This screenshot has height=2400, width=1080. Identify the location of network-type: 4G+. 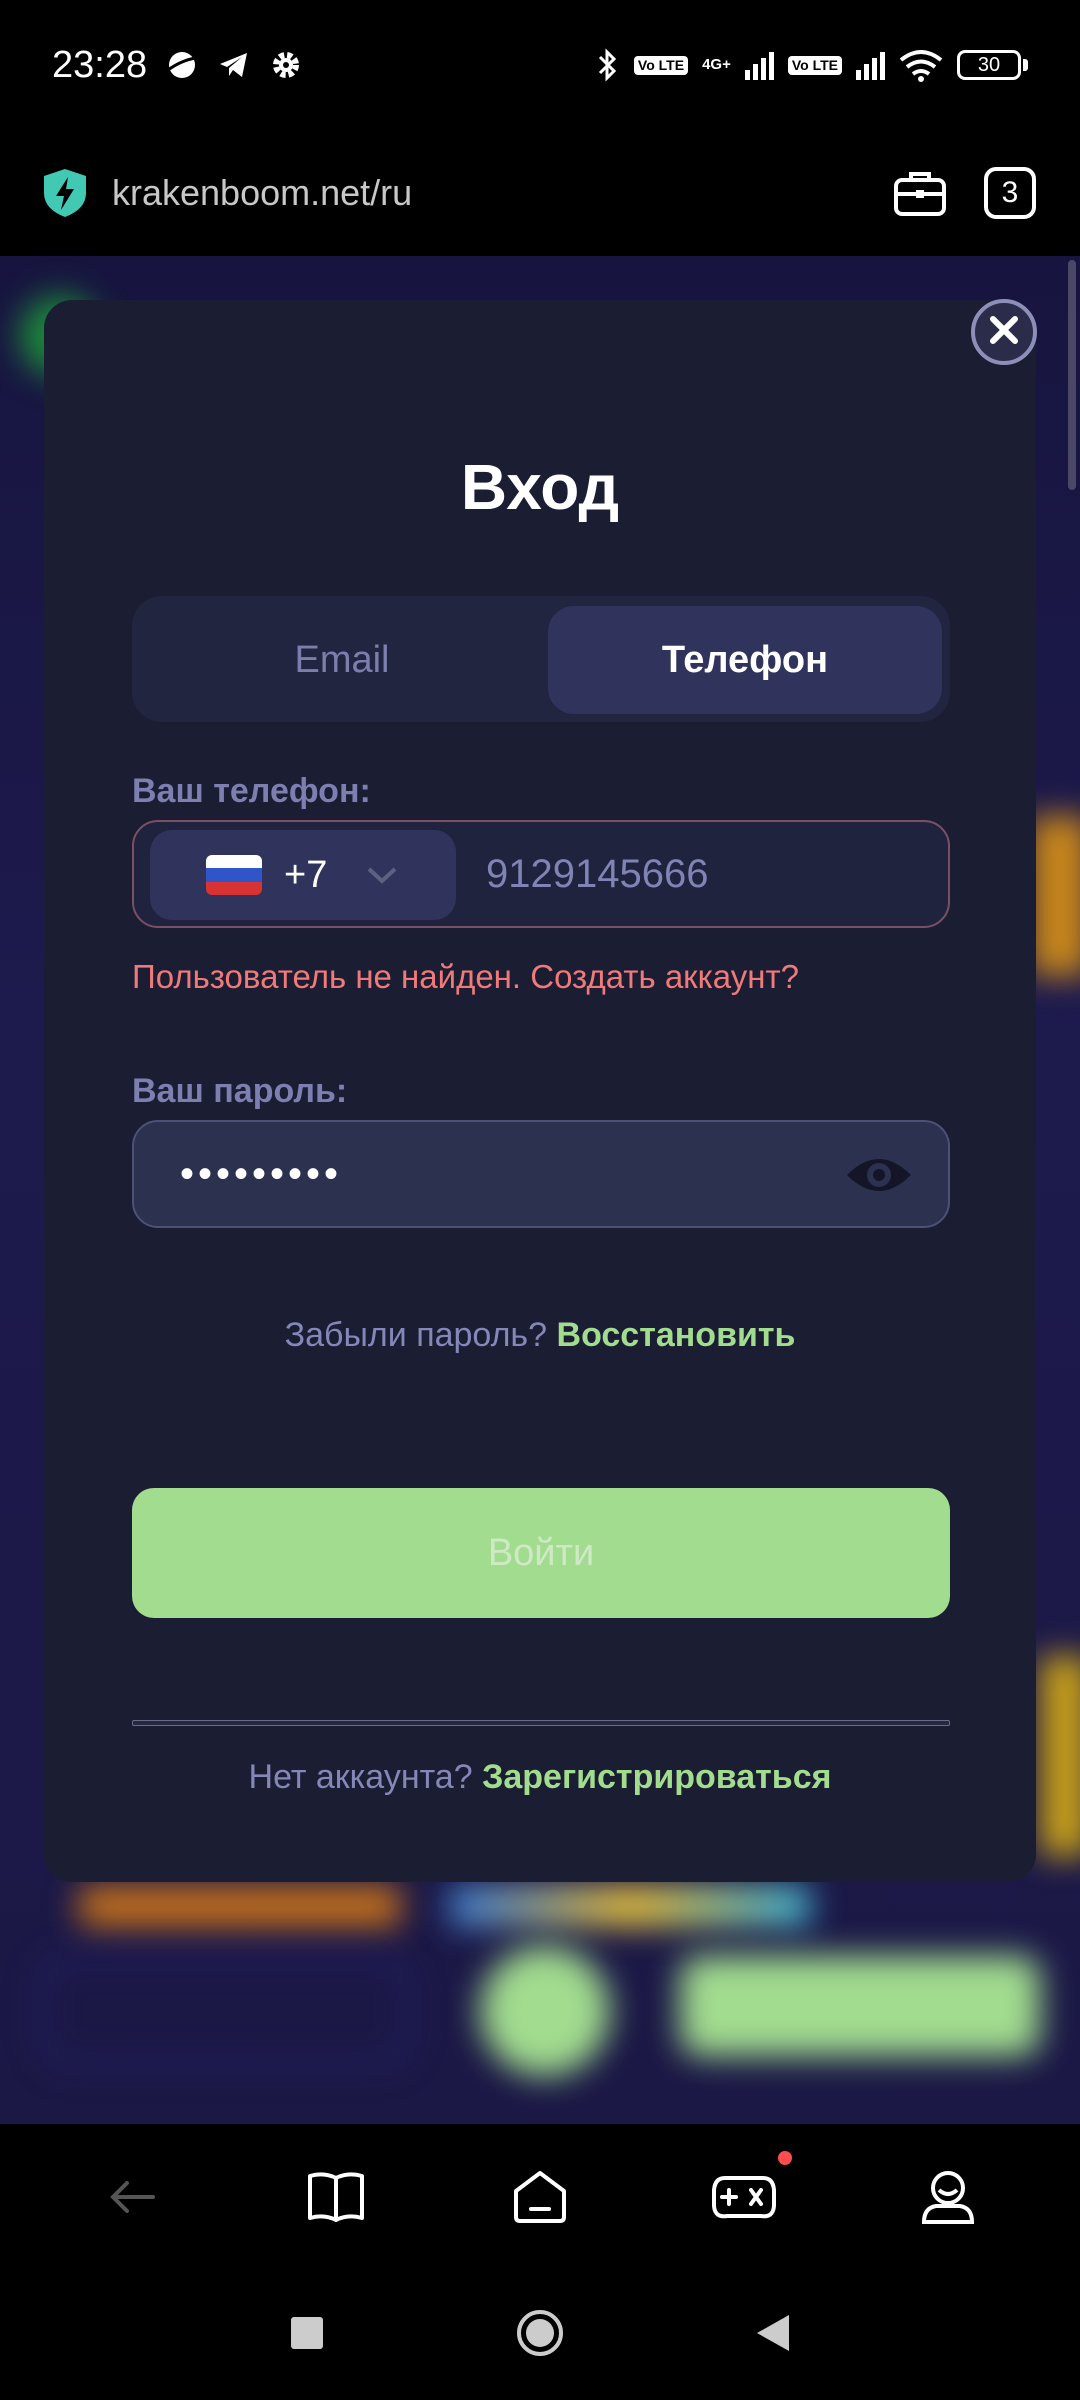
(716, 64).